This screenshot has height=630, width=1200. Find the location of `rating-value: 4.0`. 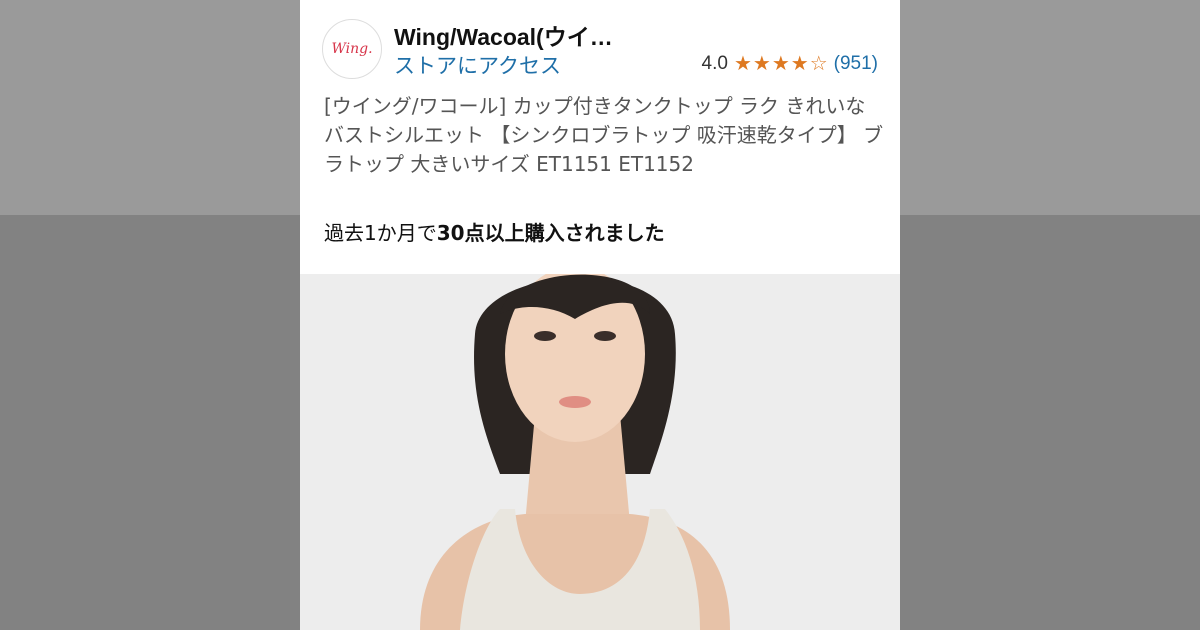

rating-value: 4.0 is located at coordinates (714, 63).